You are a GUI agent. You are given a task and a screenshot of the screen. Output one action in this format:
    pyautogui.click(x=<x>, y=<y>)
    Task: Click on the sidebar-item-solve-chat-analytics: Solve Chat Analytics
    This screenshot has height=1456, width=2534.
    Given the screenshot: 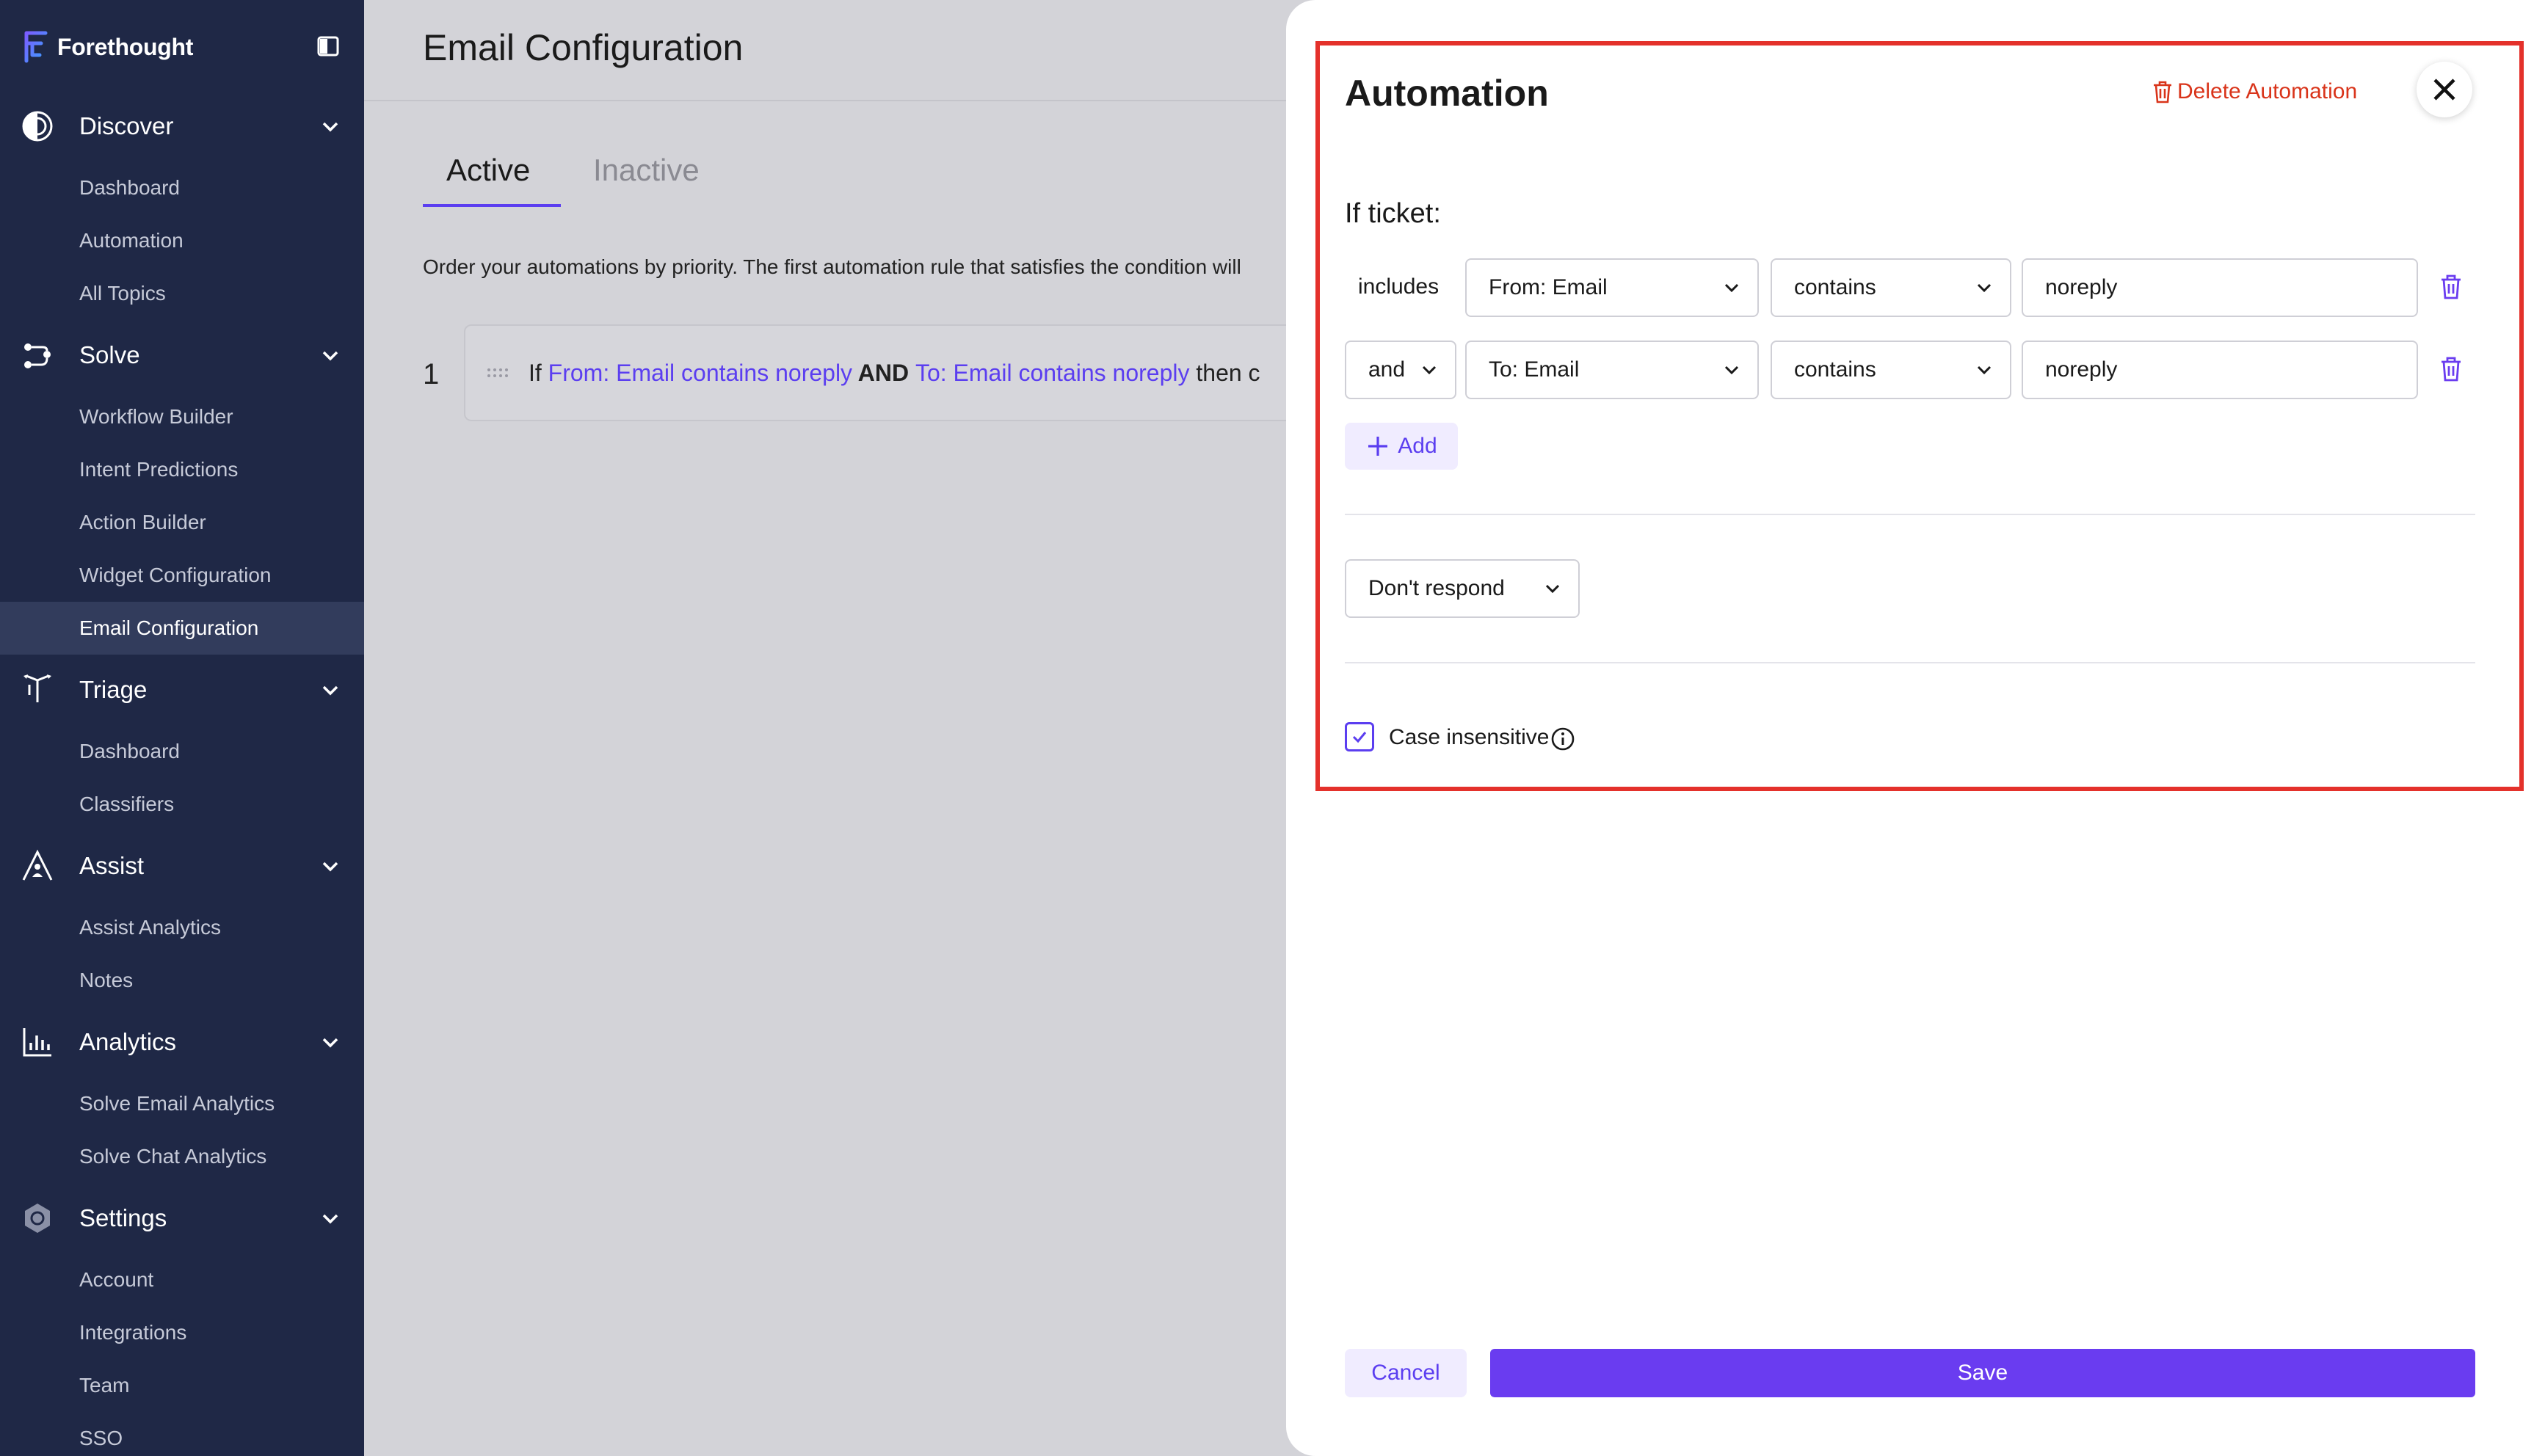 What is the action you would take?
    pyautogui.click(x=182, y=1156)
    